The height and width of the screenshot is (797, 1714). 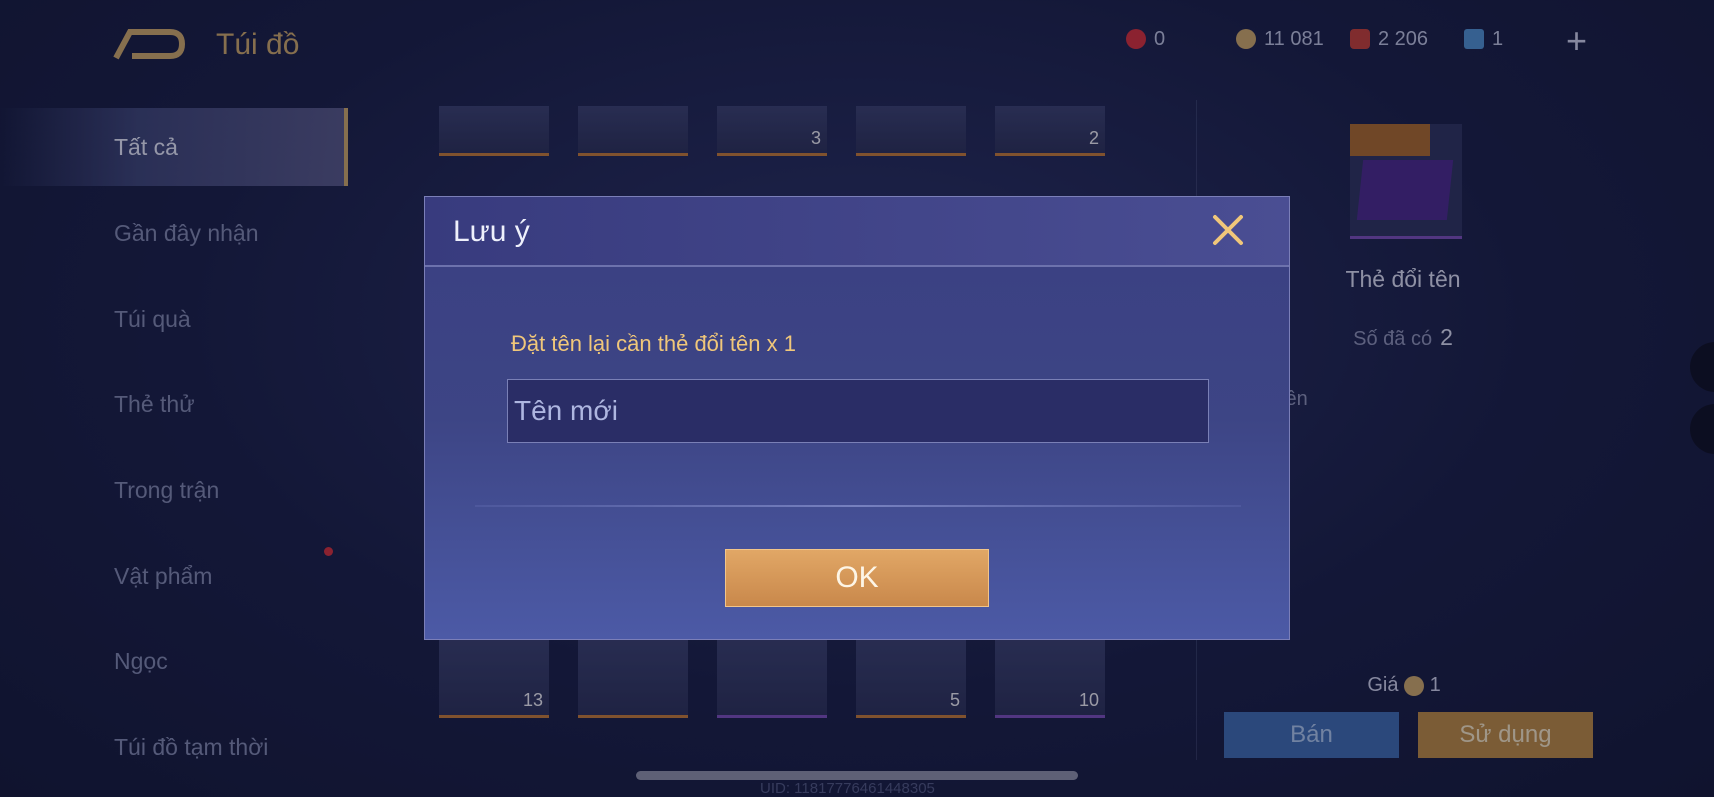 I want to click on close-button, so click(x=1228, y=230).